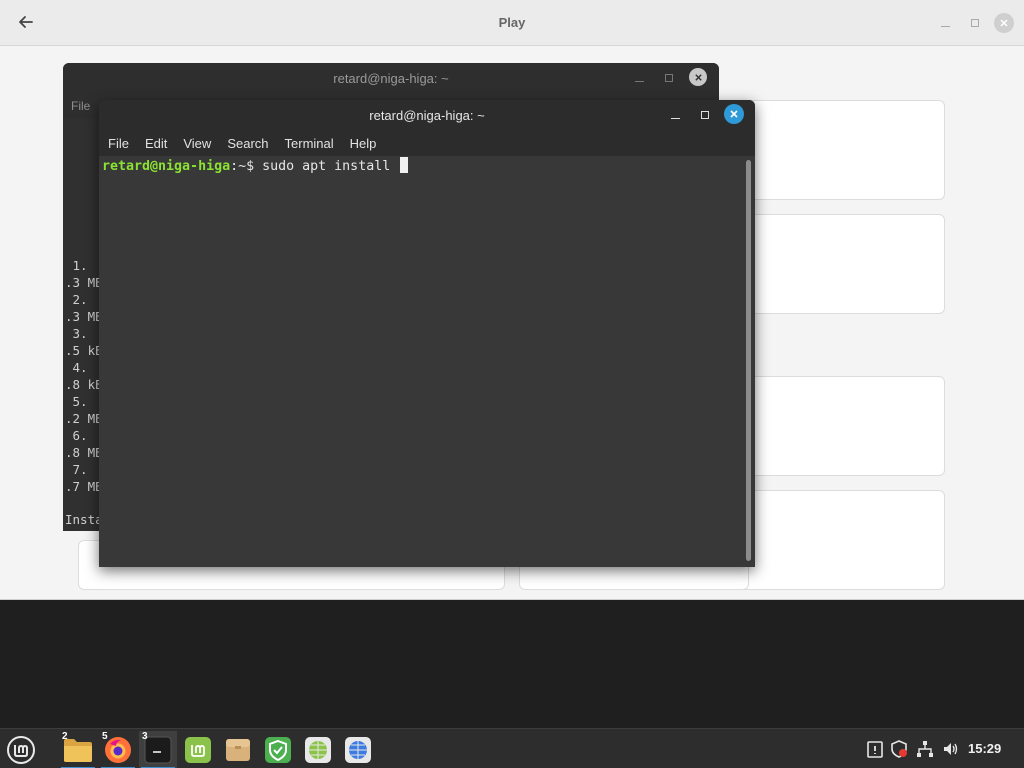 This screenshot has height=768, width=1024. What do you see at coordinates (247, 143) in the screenshot?
I see `menu-search: Search` at bounding box center [247, 143].